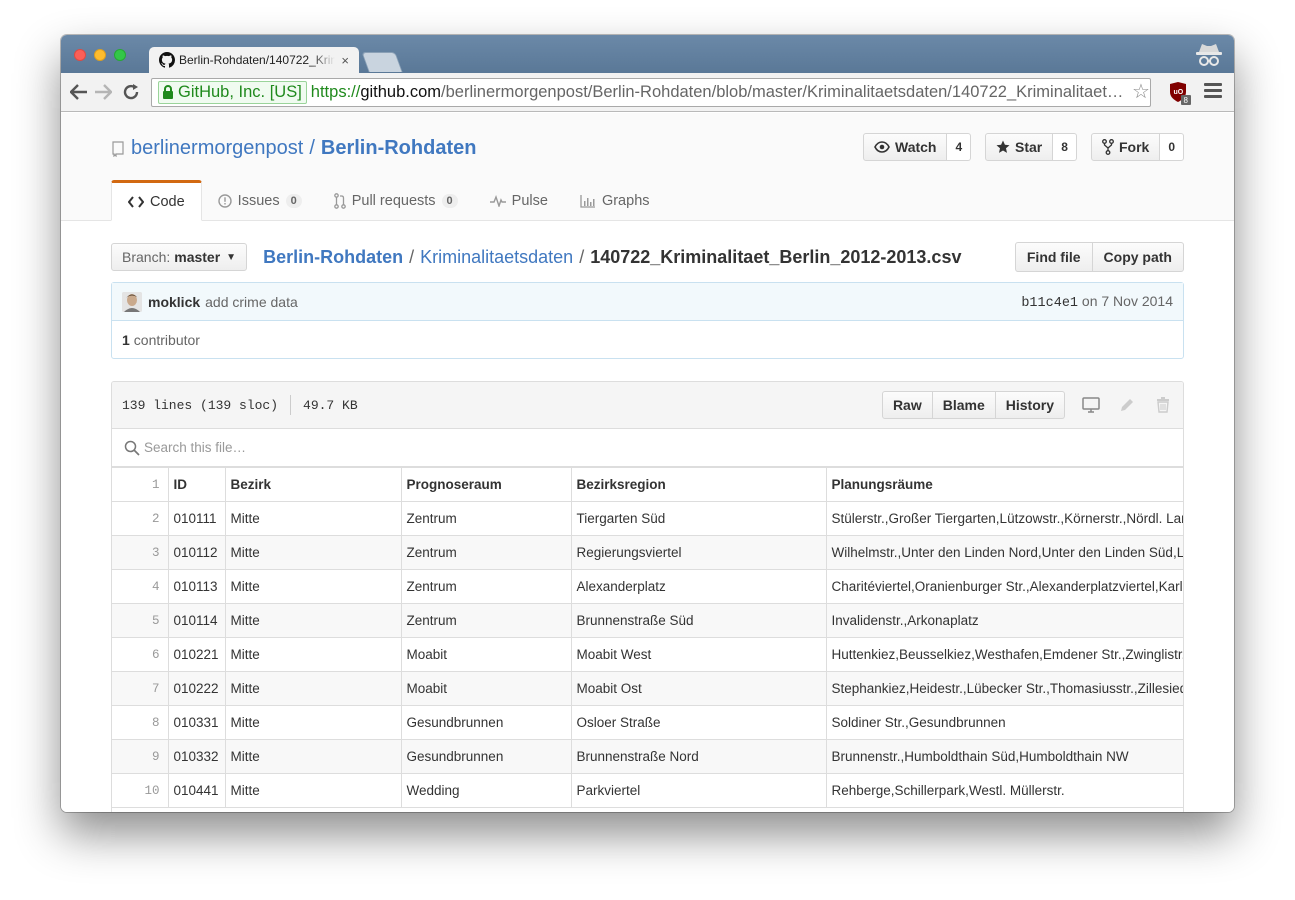  Describe the element at coordinates (1163, 405) in the screenshot. I see `trash-icon` at that location.